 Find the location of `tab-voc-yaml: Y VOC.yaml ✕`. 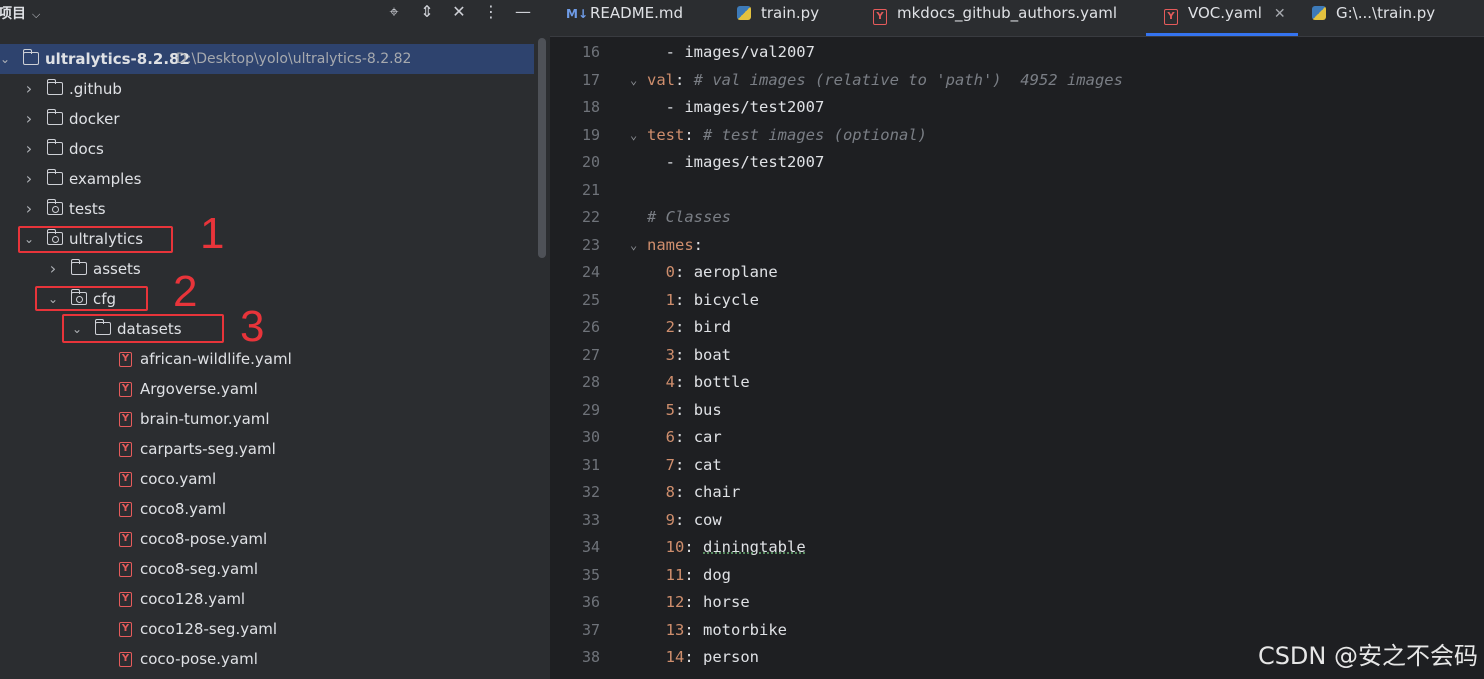

tab-voc-yaml: Y VOC.yaml ✕ is located at coordinates (1222, 18).